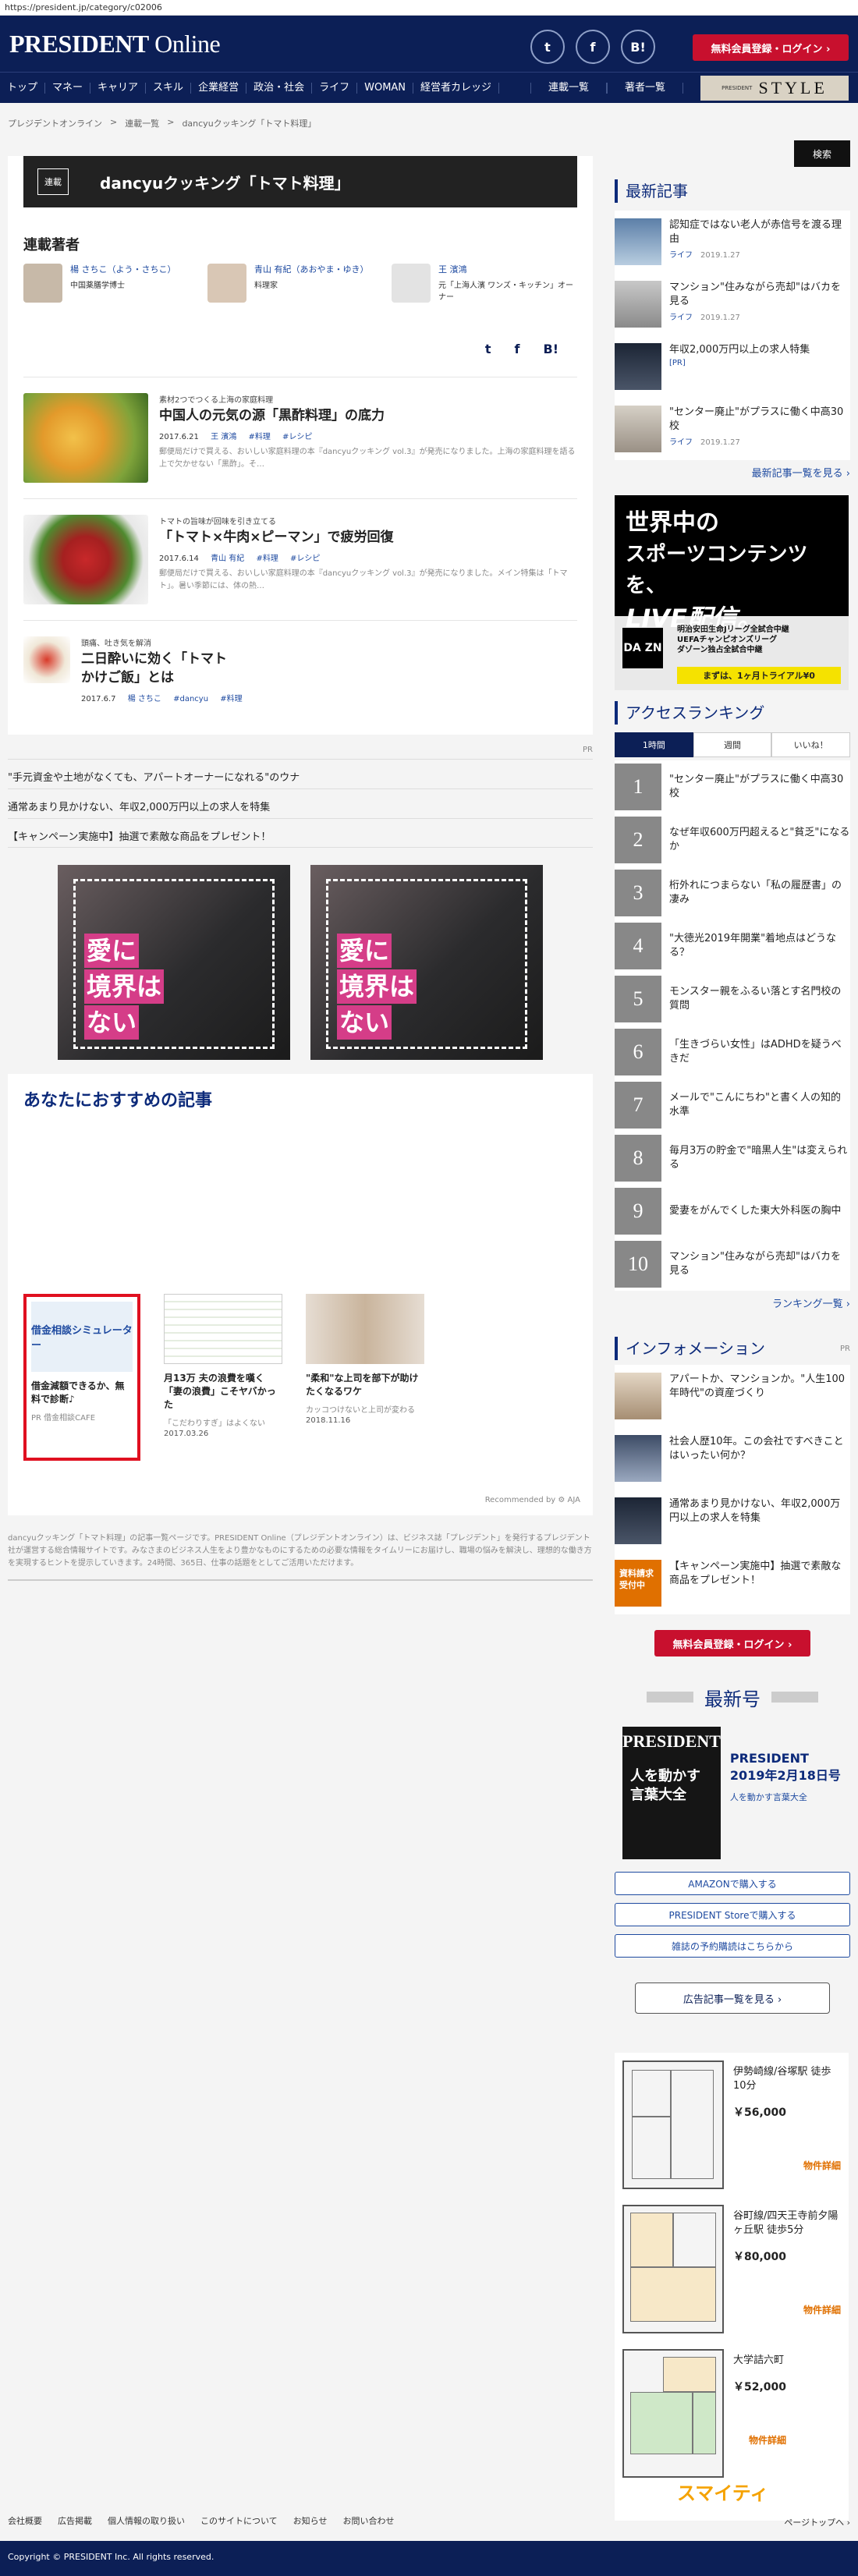  I want to click on article-author: 王 濱鴻, so click(224, 437).